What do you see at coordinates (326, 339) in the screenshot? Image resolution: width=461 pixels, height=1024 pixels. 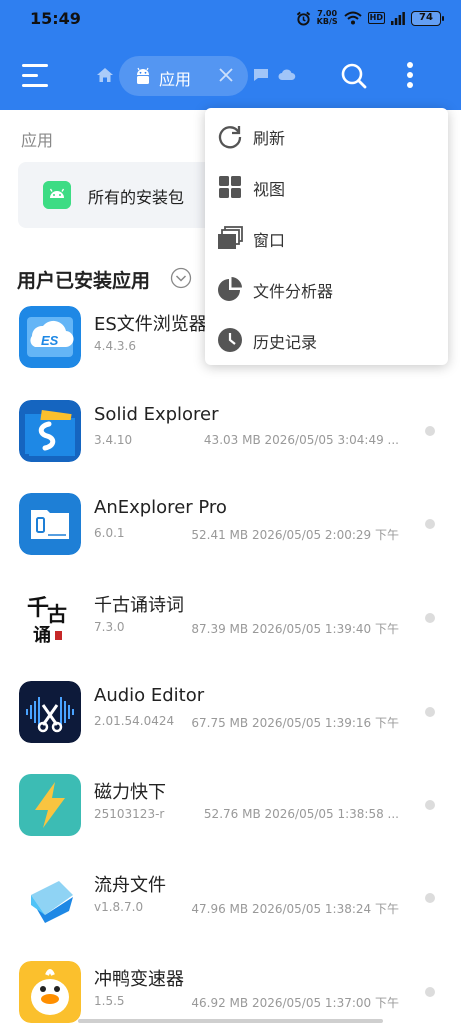 I see `menu-item-history: 历史记录` at bounding box center [326, 339].